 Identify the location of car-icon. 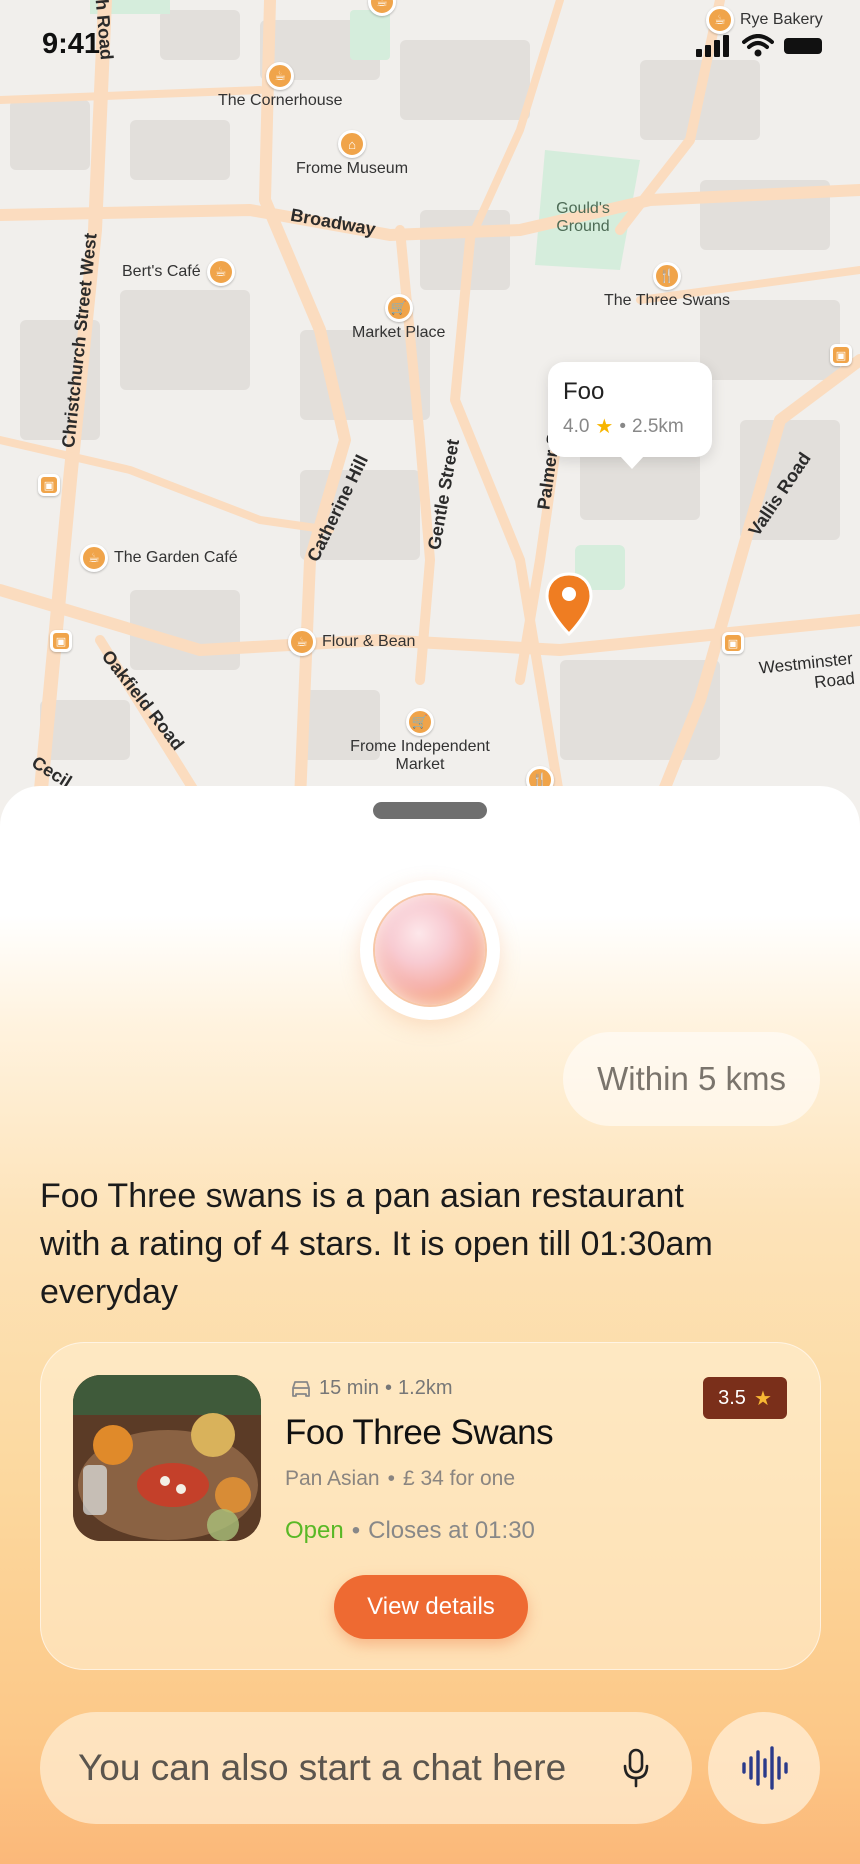
(301, 1388).